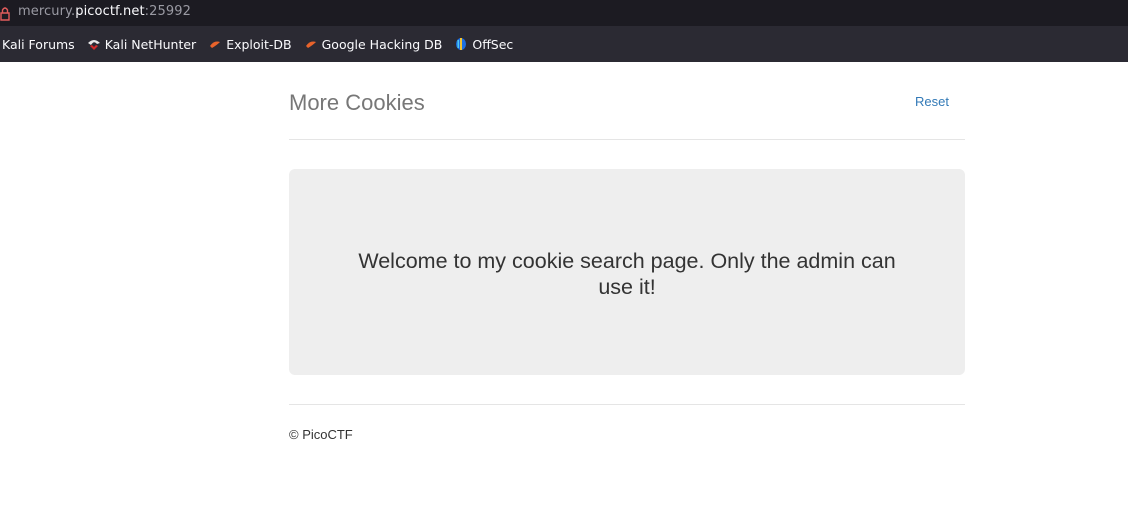 The width and height of the screenshot is (1128, 507). What do you see at coordinates (932, 101) in the screenshot?
I see `reset-link: Reset` at bounding box center [932, 101].